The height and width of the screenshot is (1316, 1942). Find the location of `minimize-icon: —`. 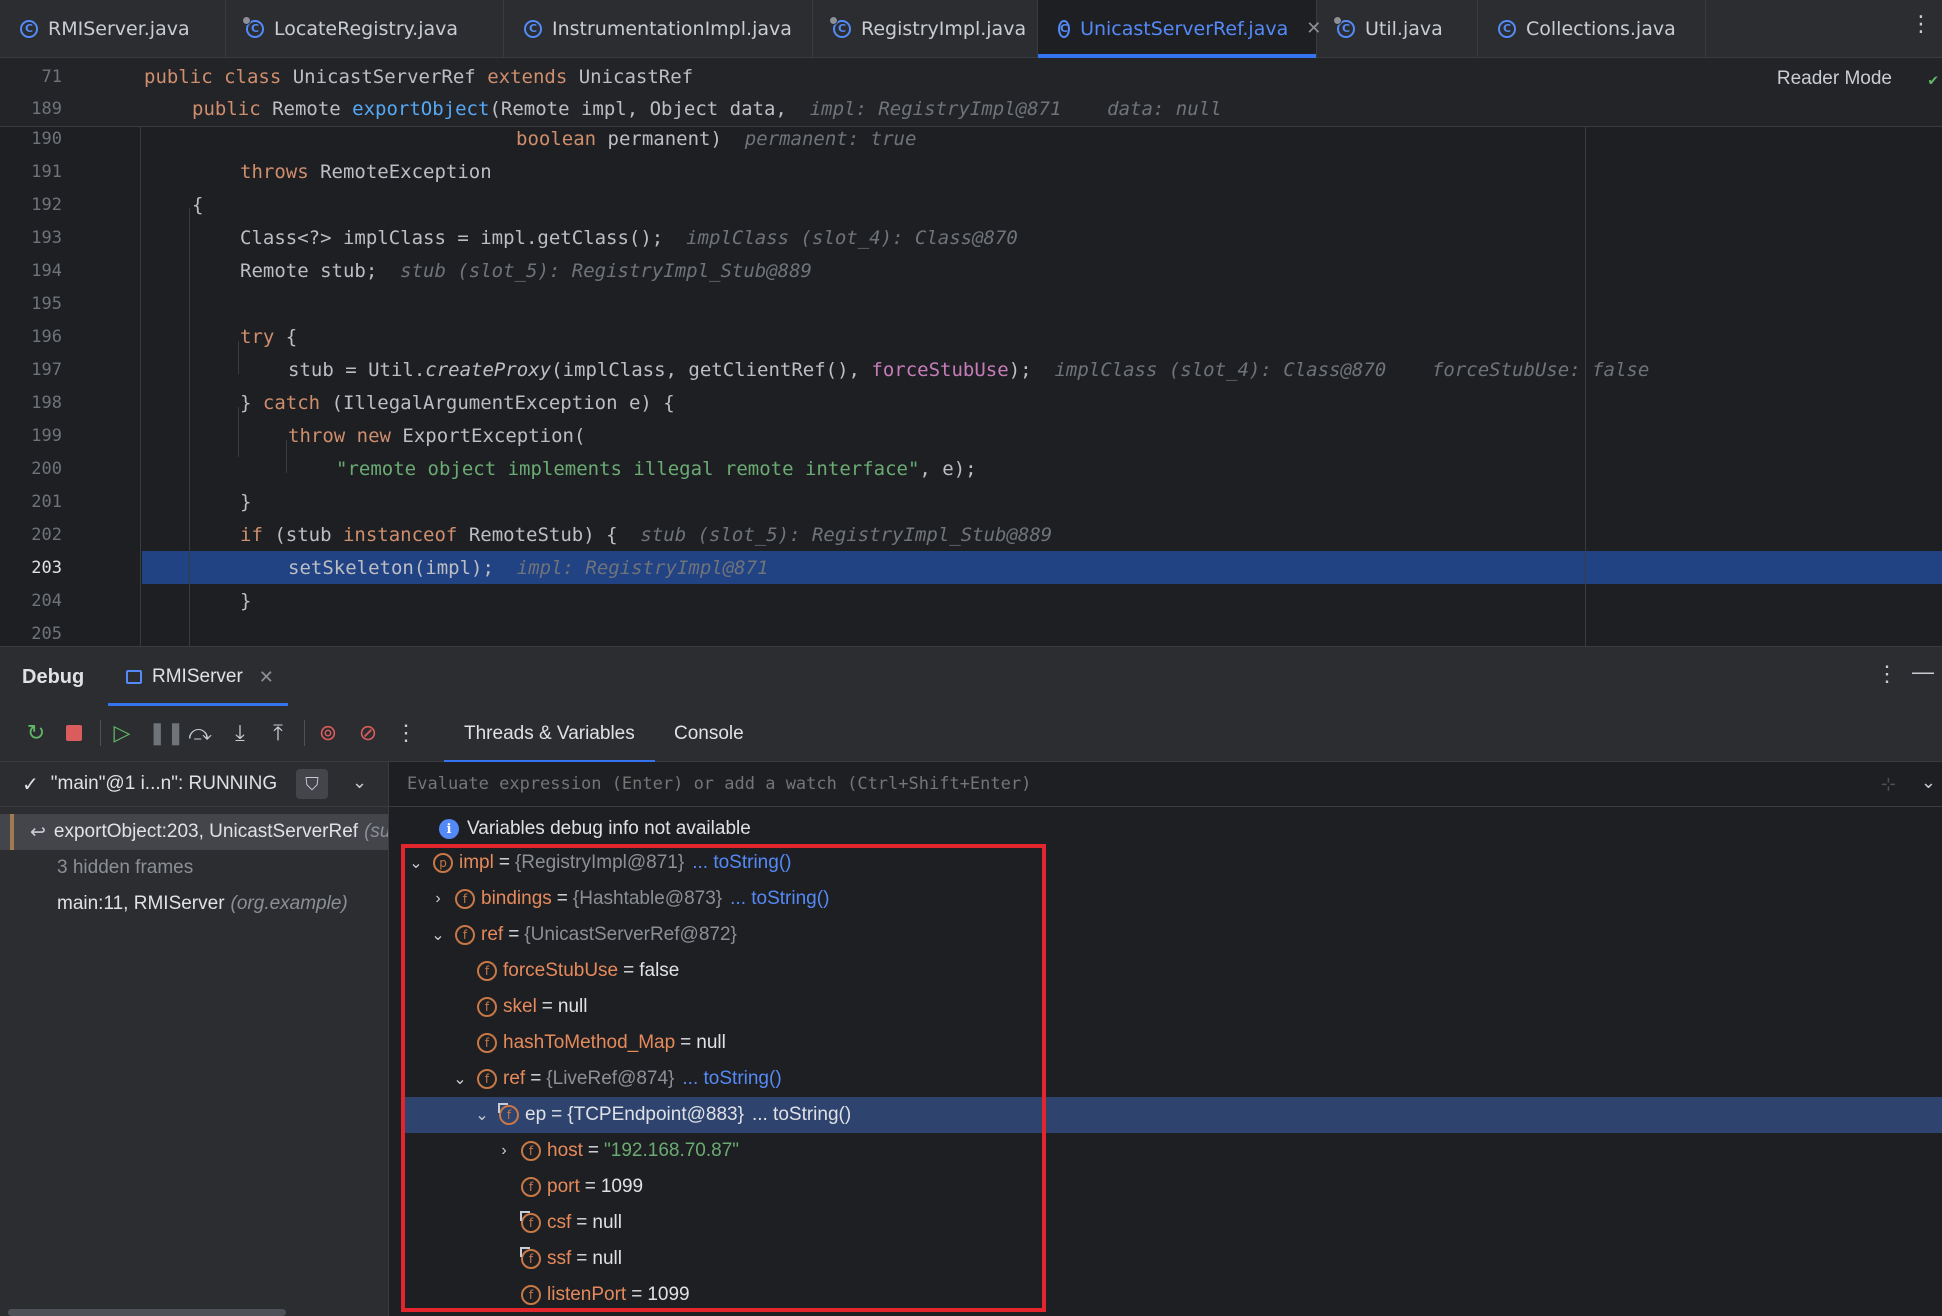

minimize-icon: — is located at coordinates (1923, 672).